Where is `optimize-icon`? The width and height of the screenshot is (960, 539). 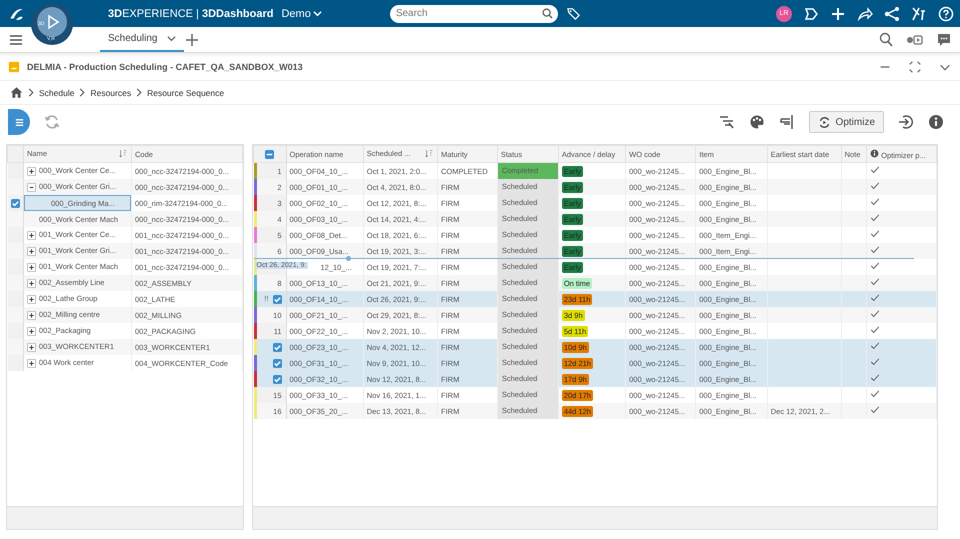
optimize-icon is located at coordinates (824, 122).